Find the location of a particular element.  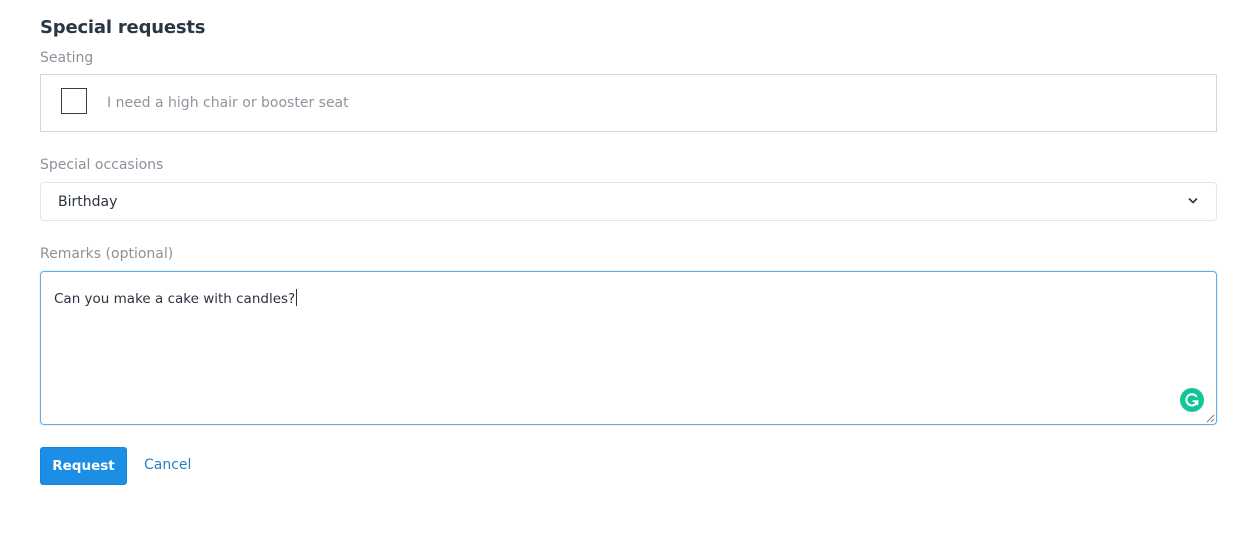

special-occasions-label: Special occasions is located at coordinates (102, 165).